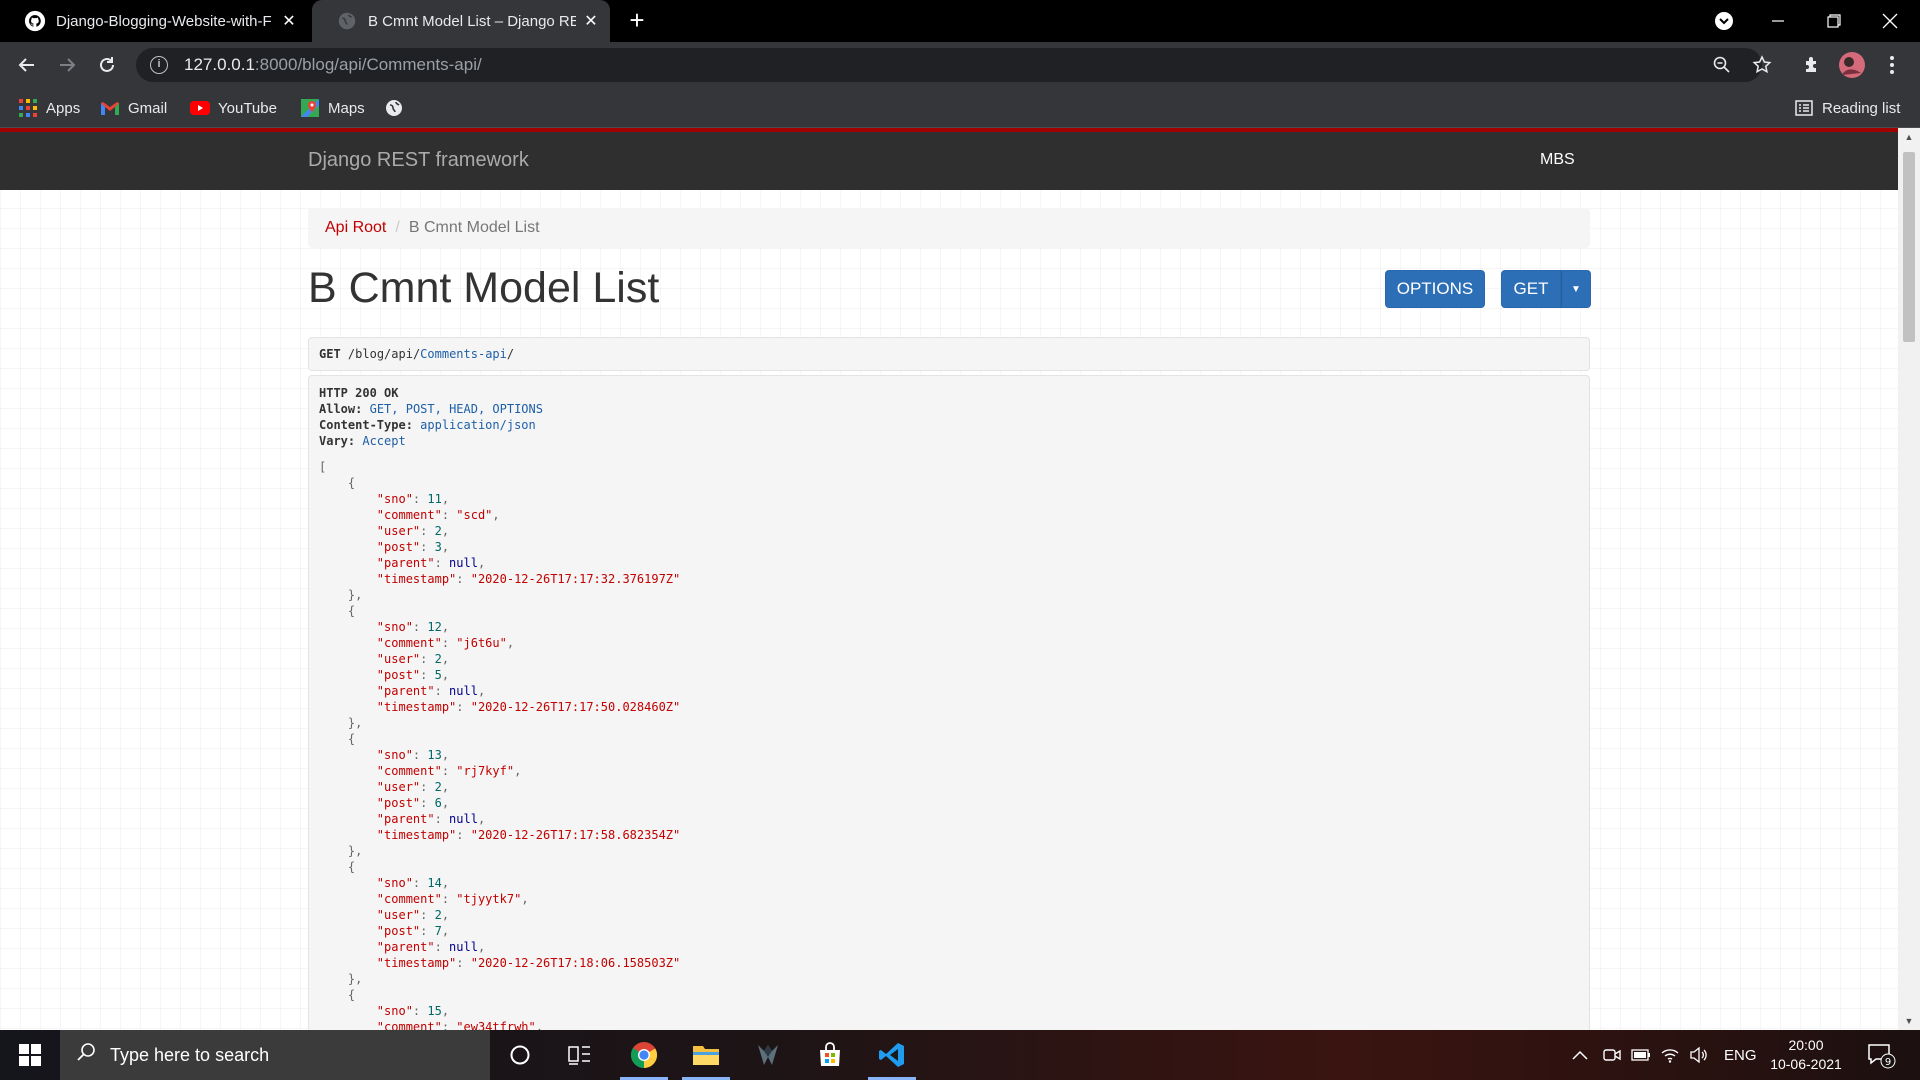 Image resolution: width=1920 pixels, height=1080 pixels. I want to click on user-menu: MBS, so click(1557, 160).